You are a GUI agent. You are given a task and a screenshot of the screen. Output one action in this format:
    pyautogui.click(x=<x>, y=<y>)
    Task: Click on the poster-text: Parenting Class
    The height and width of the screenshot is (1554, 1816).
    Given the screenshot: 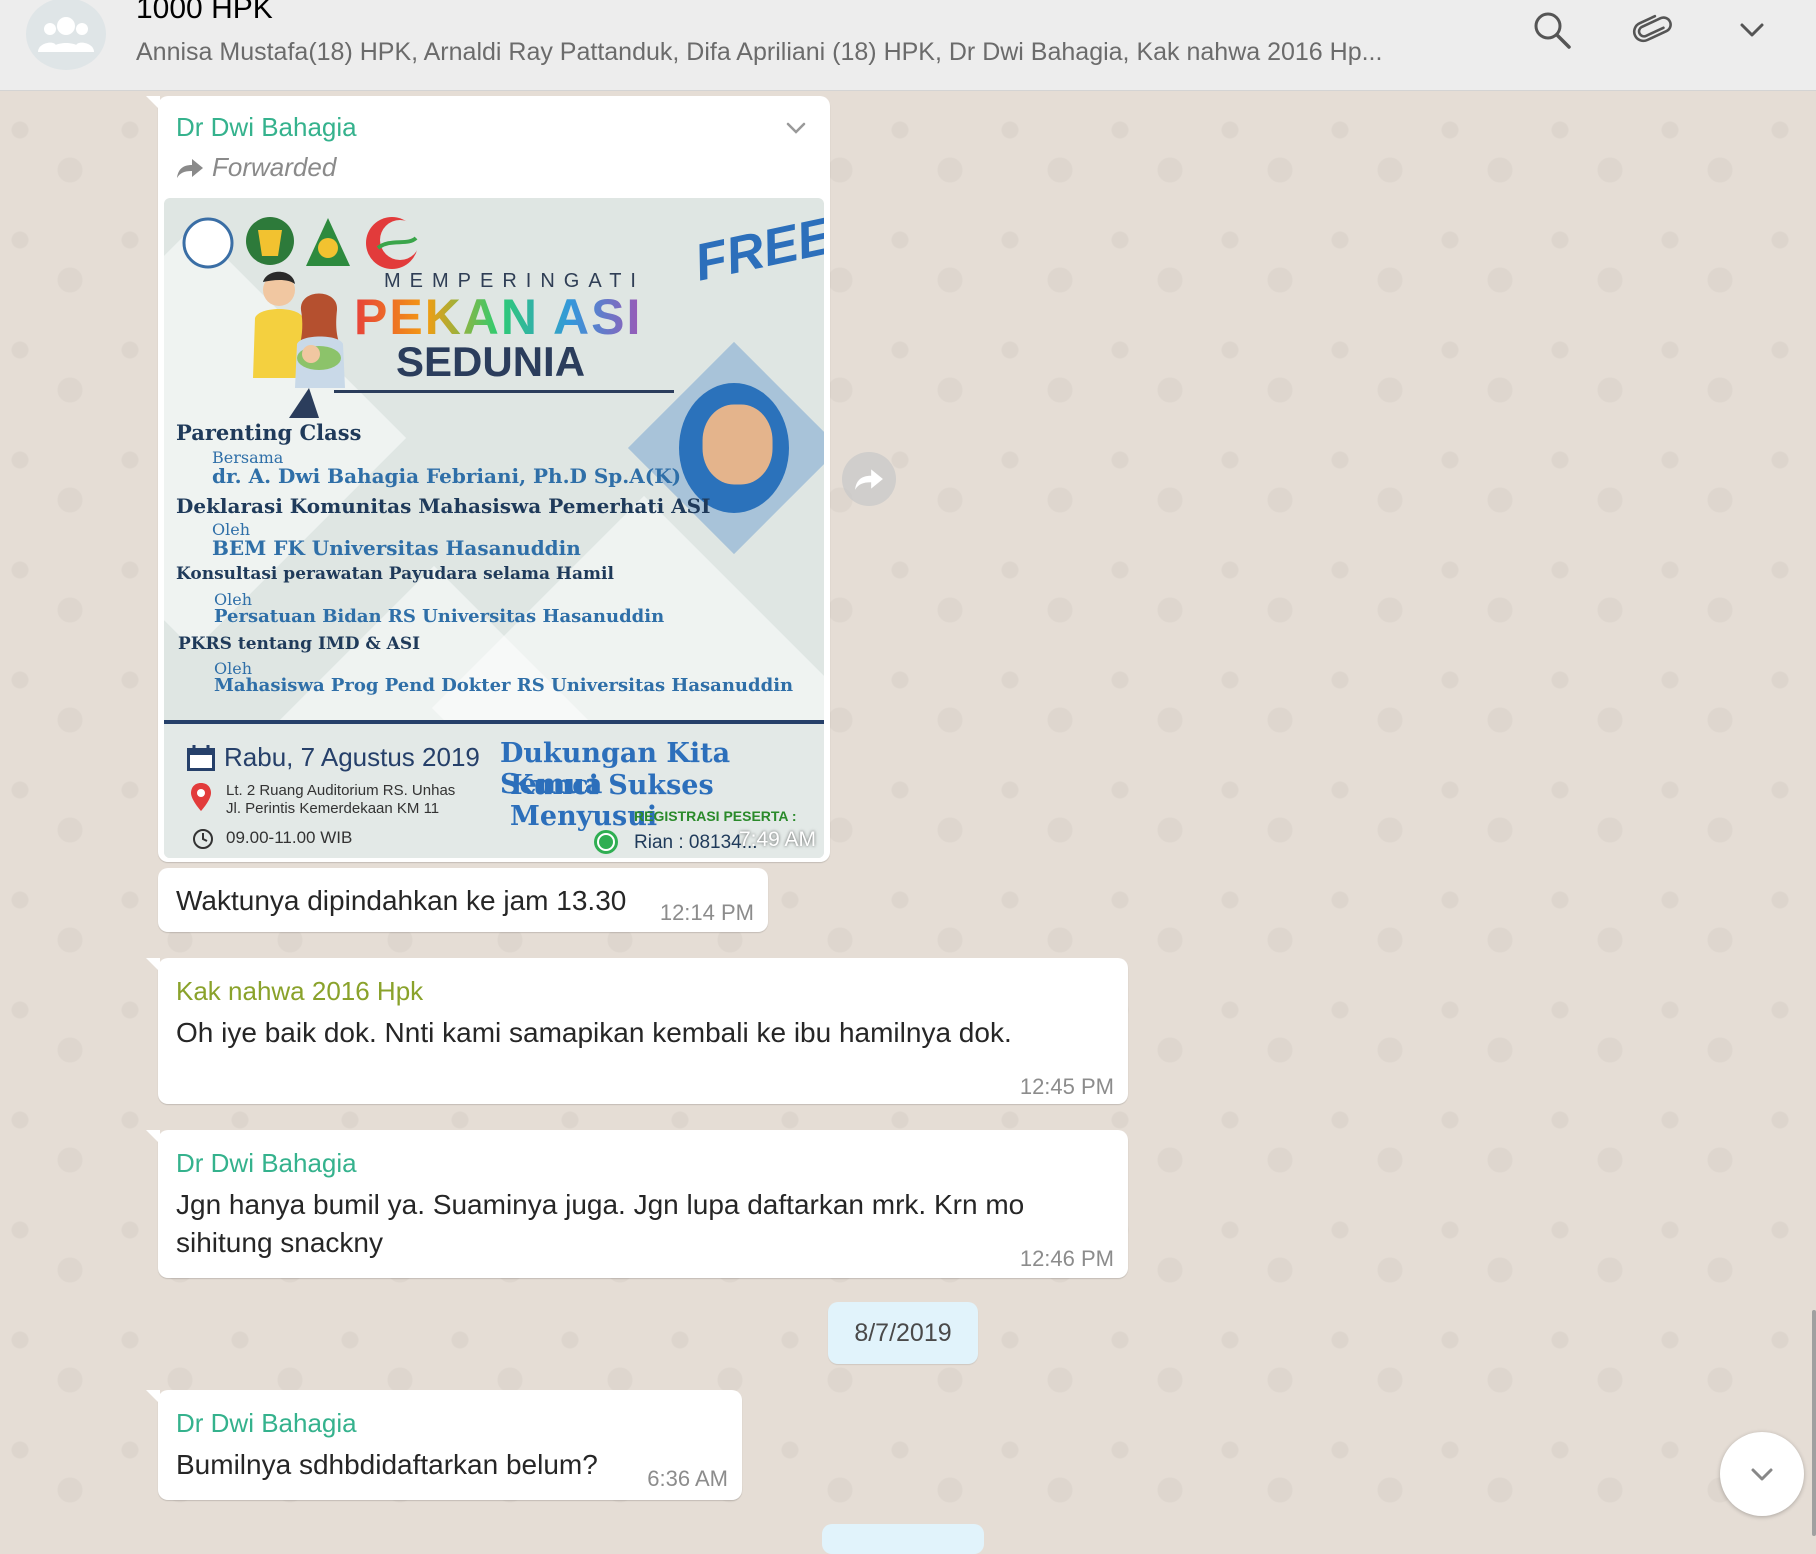 What is the action you would take?
    pyautogui.click(x=269, y=432)
    